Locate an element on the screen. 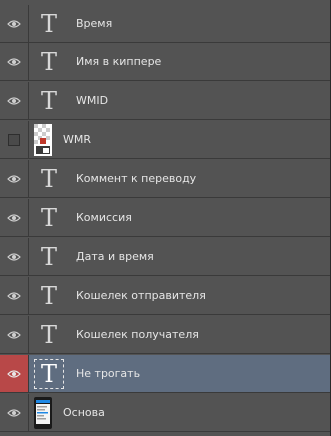 The height and width of the screenshot is (436, 331). layer-row: T Кошелек отправителя is located at coordinates (165, 296).